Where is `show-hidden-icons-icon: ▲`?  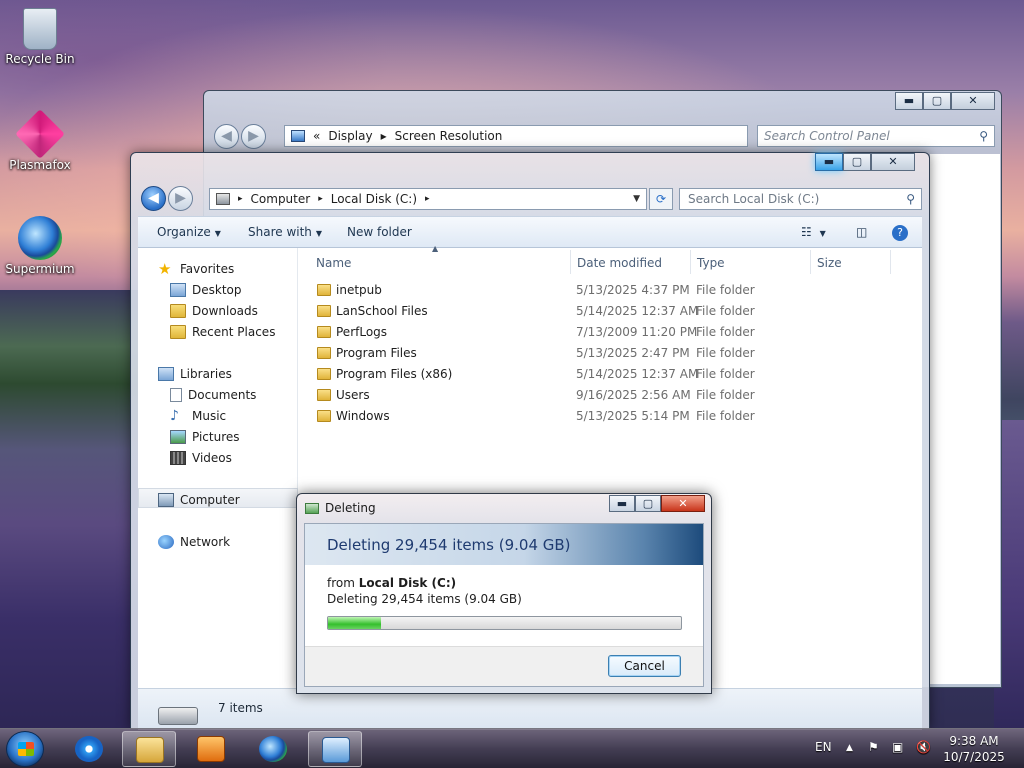
show-hidden-icons-icon: ▲ is located at coordinates (849, 748).